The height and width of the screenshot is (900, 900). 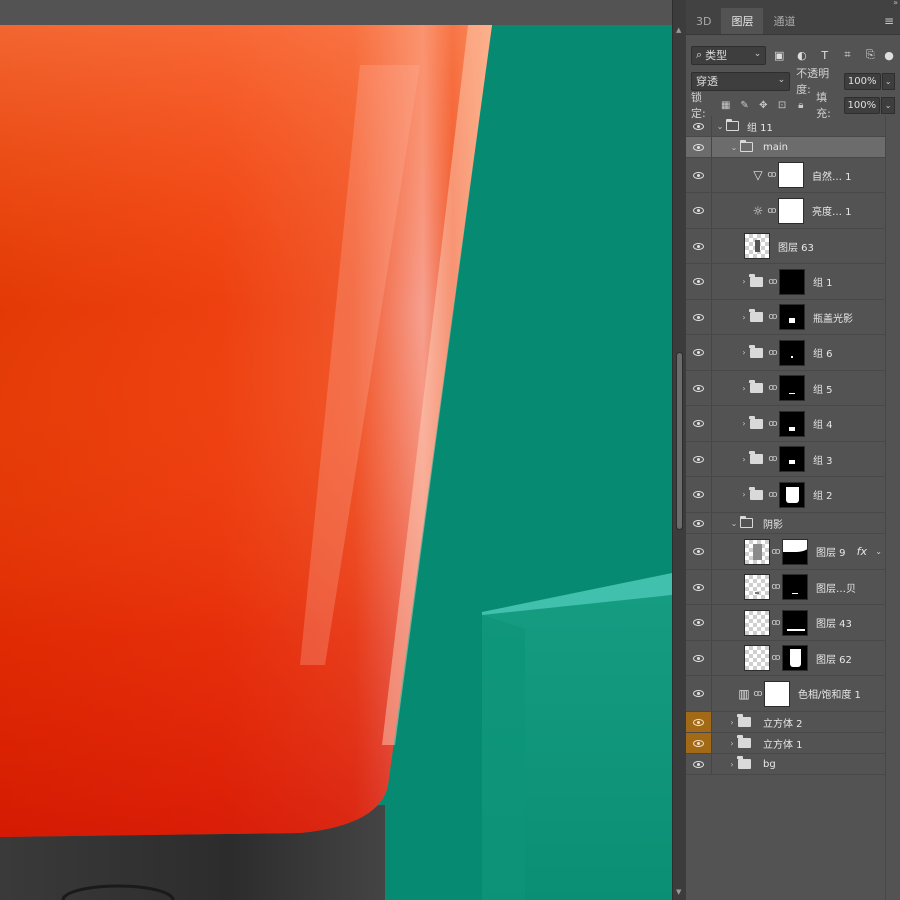 I want to click on fill-dropdown-icon: ⌄, so click(x=888, y=105).